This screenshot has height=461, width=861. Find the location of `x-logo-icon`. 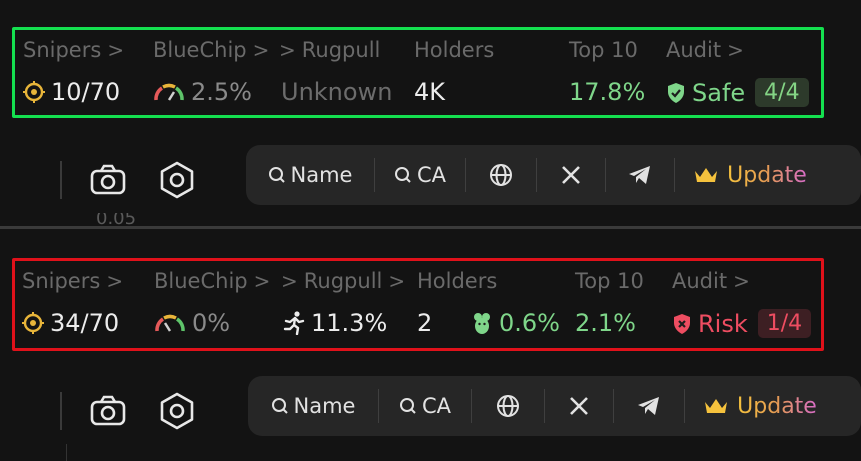

x-logo-icon is located at coordinates (571, 175).